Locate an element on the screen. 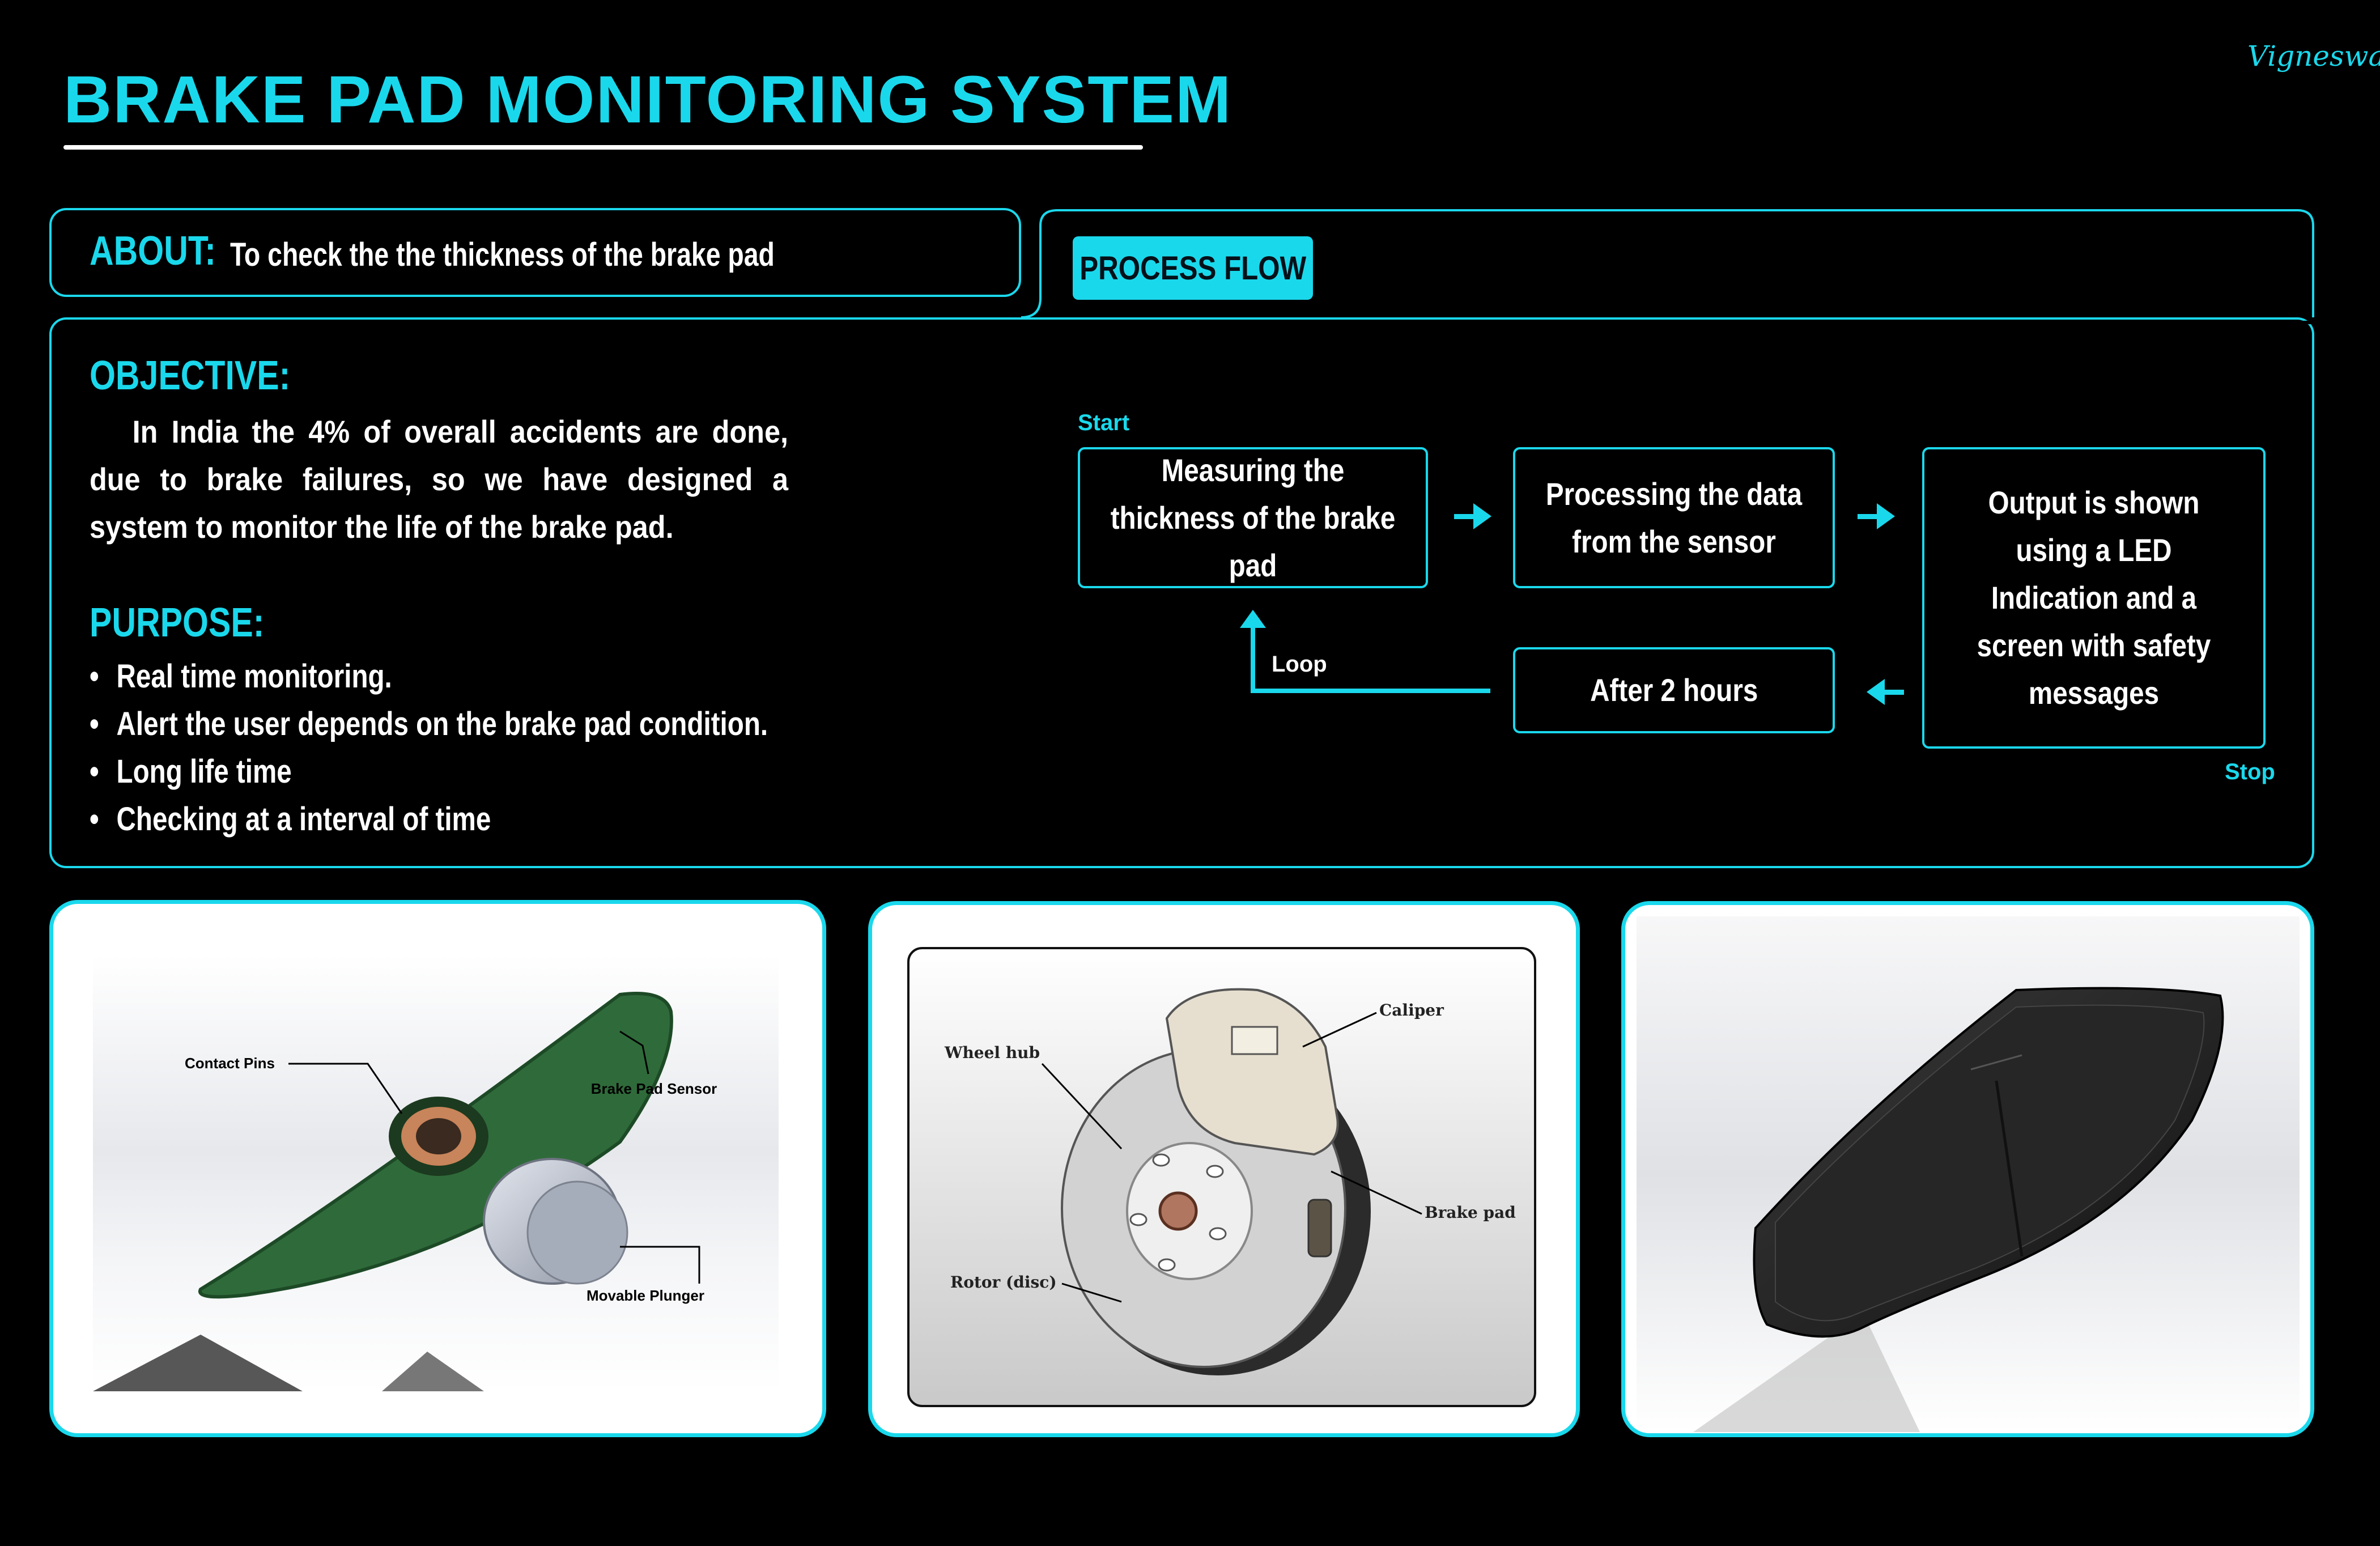  brake-pad-sensor-label: Brake Pad Sensor is located at coordinates (654, 1088).